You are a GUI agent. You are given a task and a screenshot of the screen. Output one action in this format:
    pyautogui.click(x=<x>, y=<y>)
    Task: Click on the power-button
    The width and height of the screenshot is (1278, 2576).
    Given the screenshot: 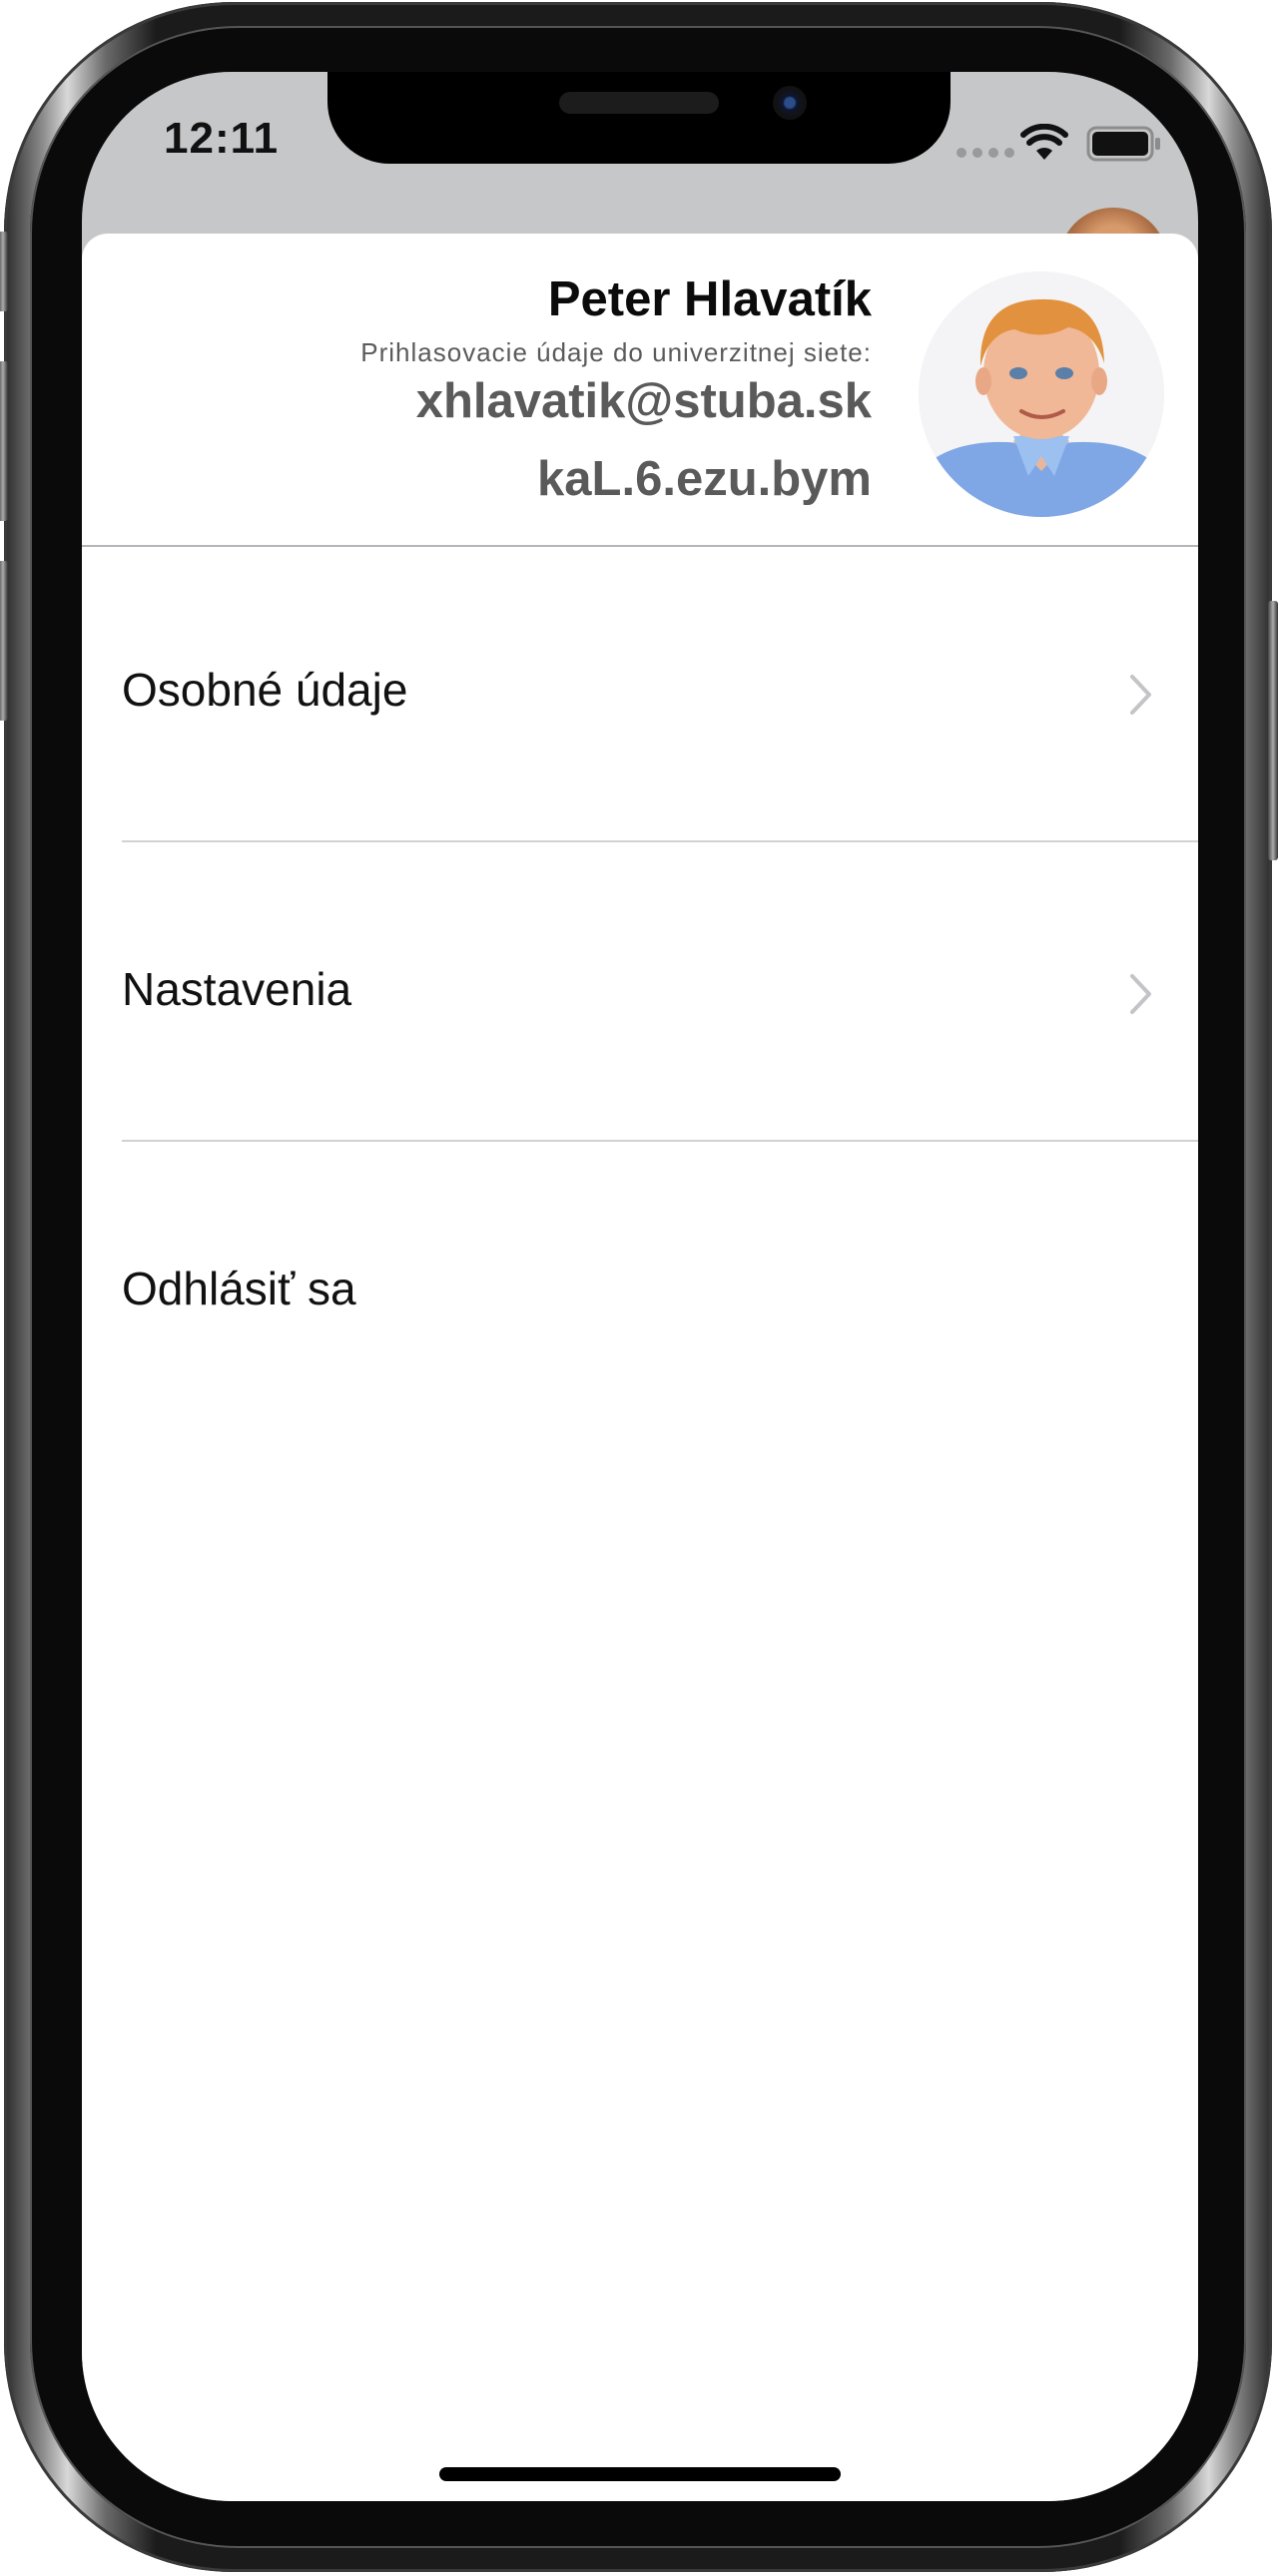 What is the action you would take?
    pyautogui.click(x=1273, y=730)
    